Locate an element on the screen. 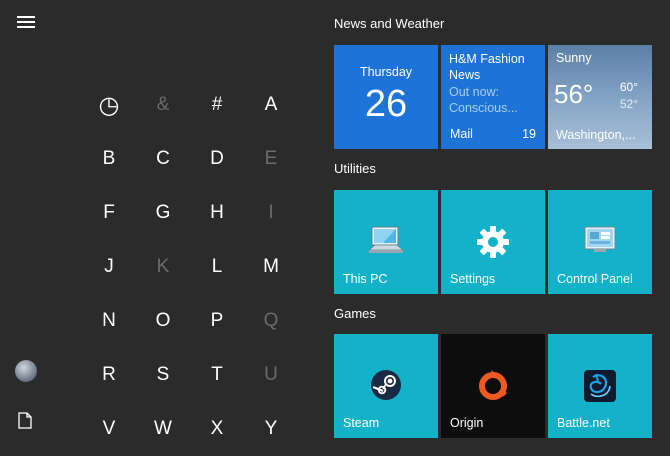 This screenshot has width=670, height=456. jump-letter-G: G is located at coordinates (163, 213).